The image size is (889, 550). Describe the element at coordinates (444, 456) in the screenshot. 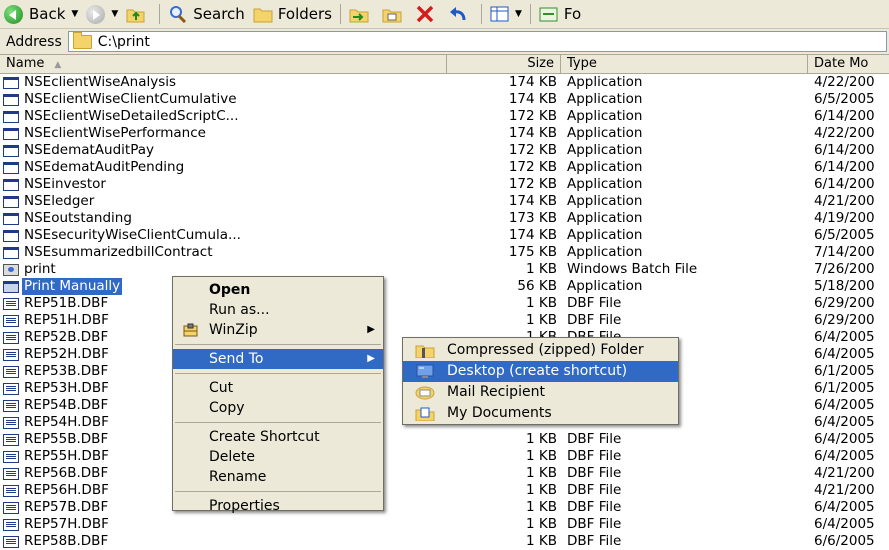

I see `file-row: REP55H.DBF 1 KB DBF File 6/4/2005` at that location.